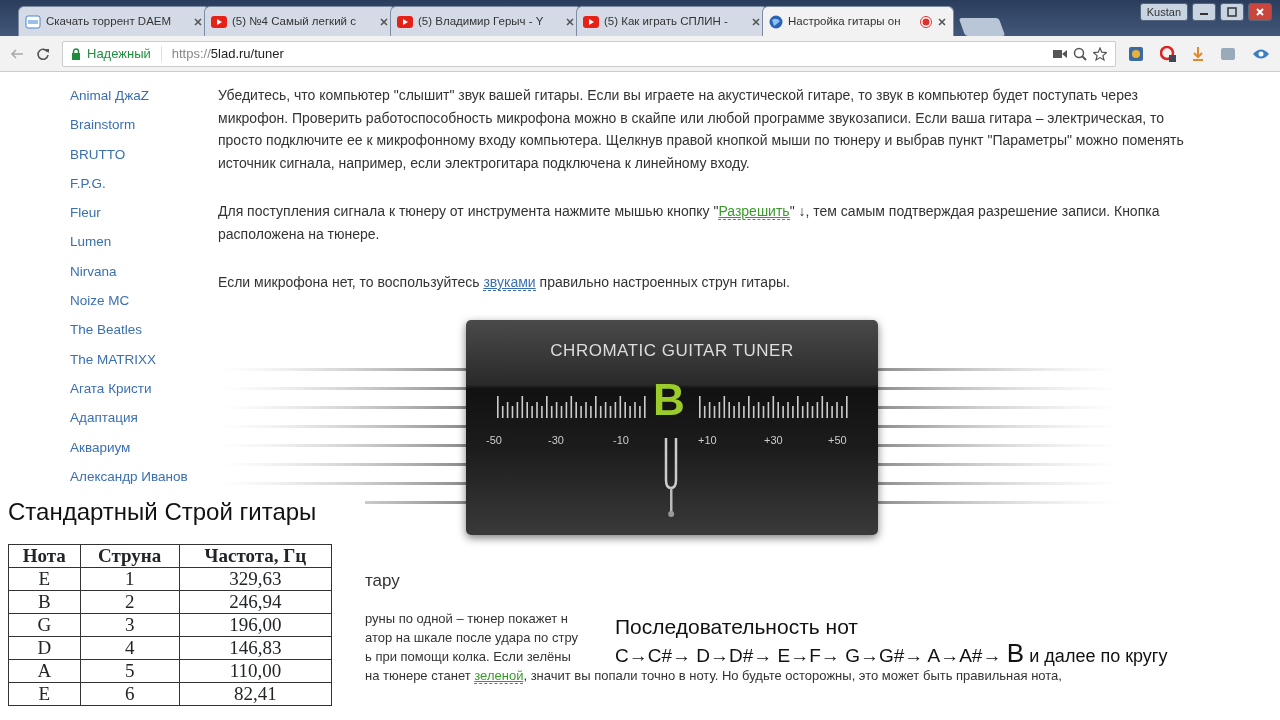 This screenshot has height=720, width=1280. I want to click on tab-title: (5) Как играть СПЛИН -, so click(666, 21).